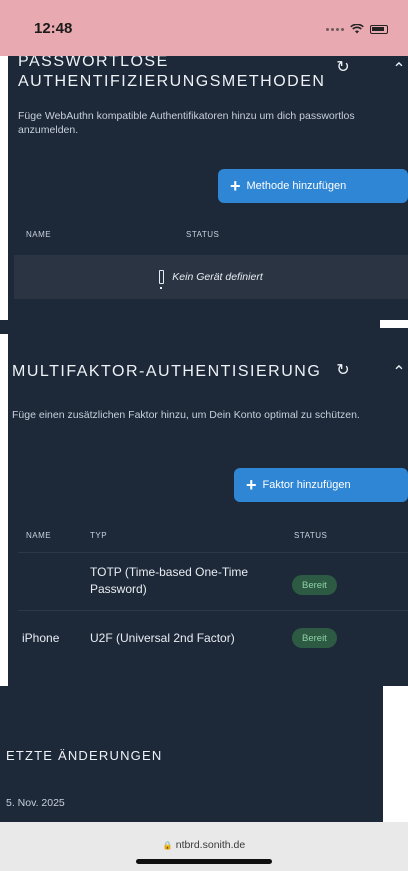 Image resolution: width=408 pixels, height=871 pixels. What do you see at coordinates (169, 580) in the screenshot?
I see `factor-type: TOTP (Time-based One-Time Password)` at bounding box center [169, 580].